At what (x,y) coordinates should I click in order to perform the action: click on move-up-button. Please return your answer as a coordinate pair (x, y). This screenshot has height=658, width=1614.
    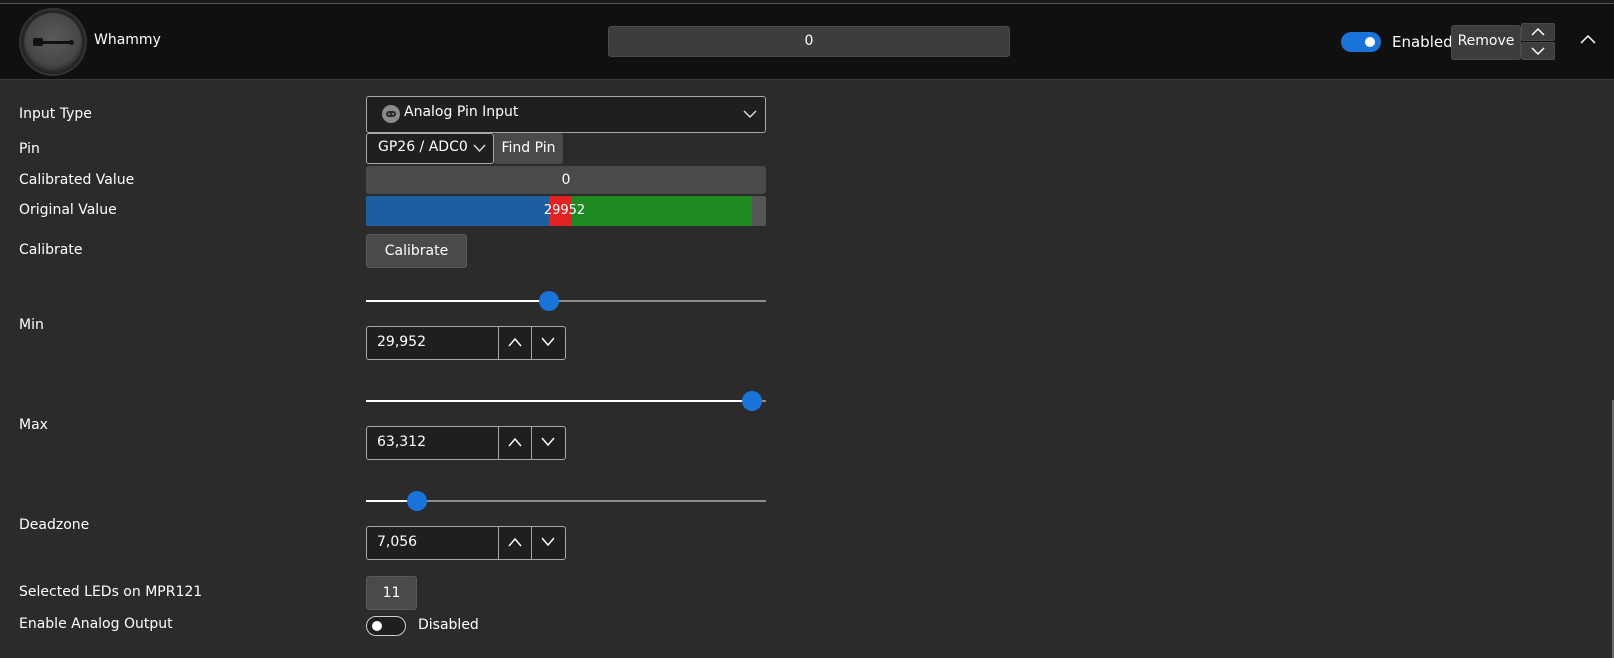
    Looking at the image, I should click on (1538, 32).